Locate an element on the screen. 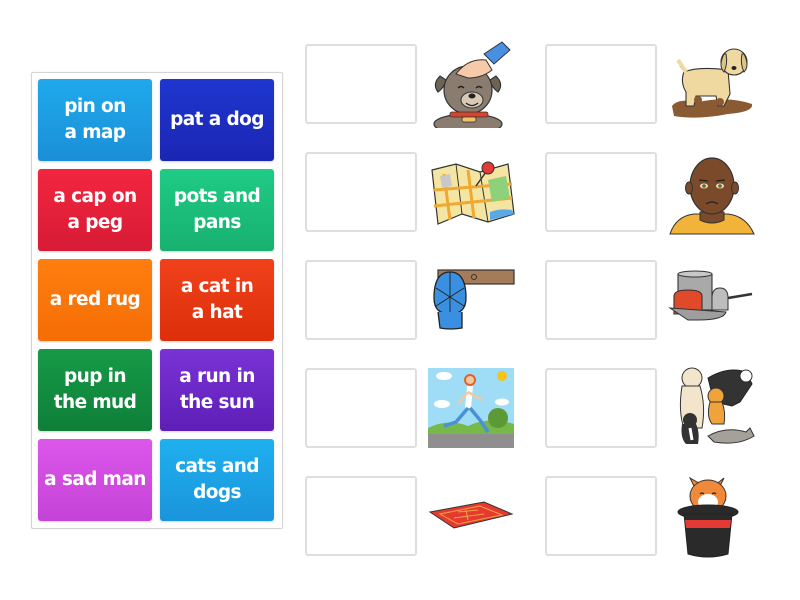 Image resolution: width=800 pixels, height=600 pixels. tile-label: pat a dog is located at coordinates (217, 119).